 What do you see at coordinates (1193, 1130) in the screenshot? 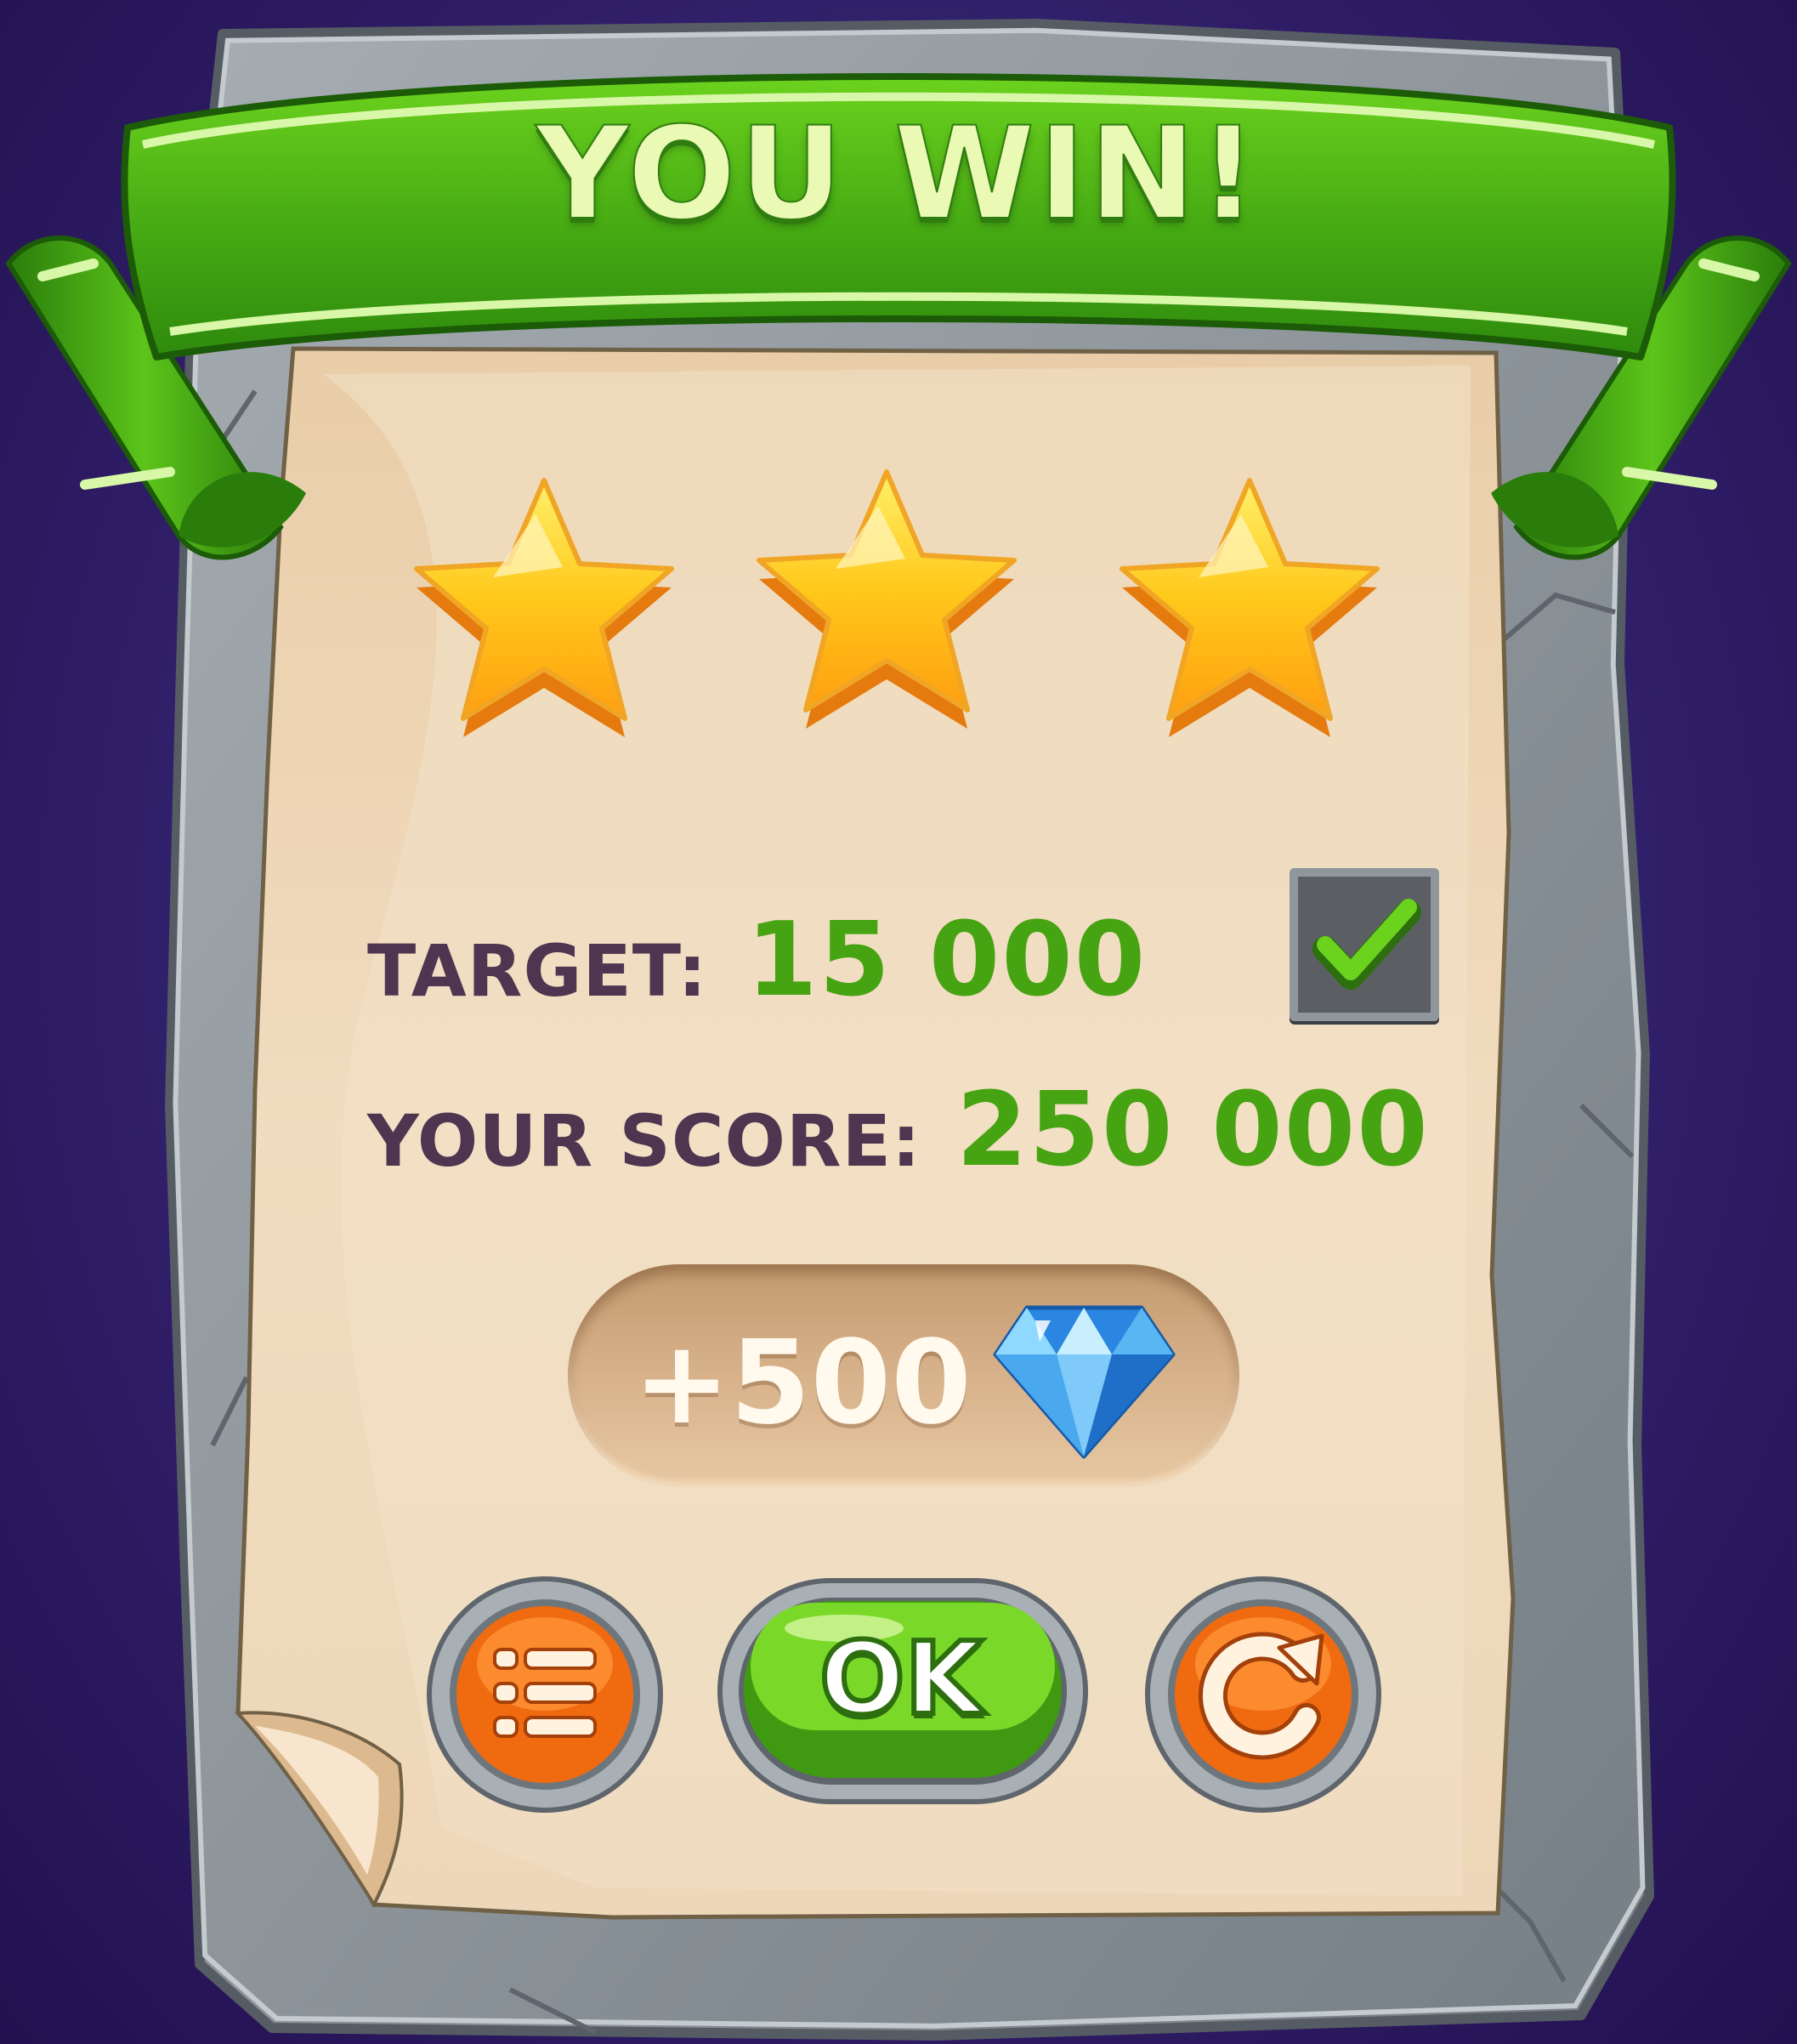
I see `score-value: 250 000` at bounding box center [1193, 1130].